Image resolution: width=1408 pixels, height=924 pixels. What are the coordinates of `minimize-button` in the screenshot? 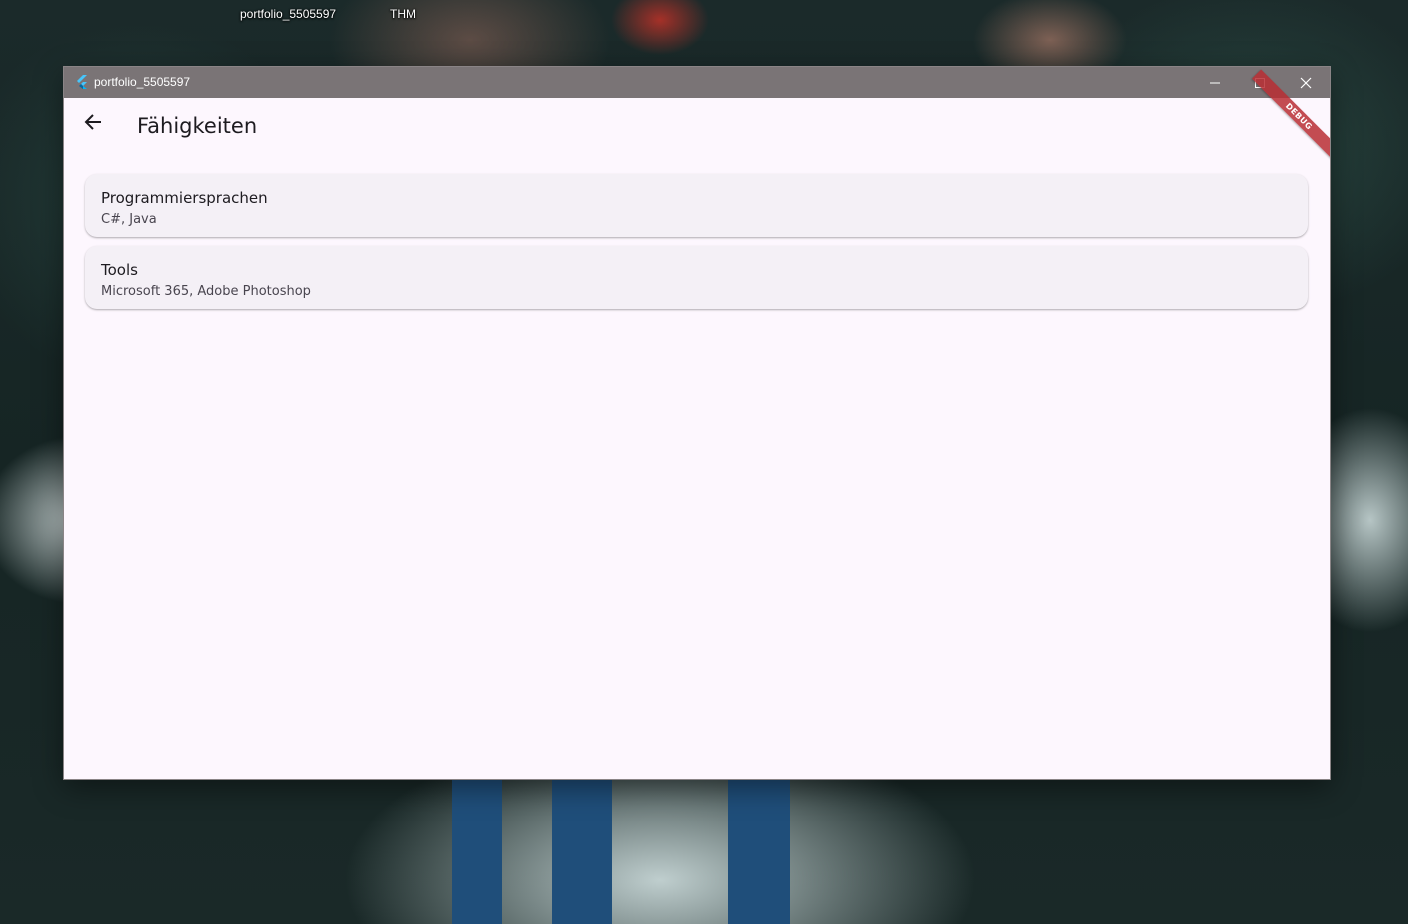 It's located at (1215, 82).